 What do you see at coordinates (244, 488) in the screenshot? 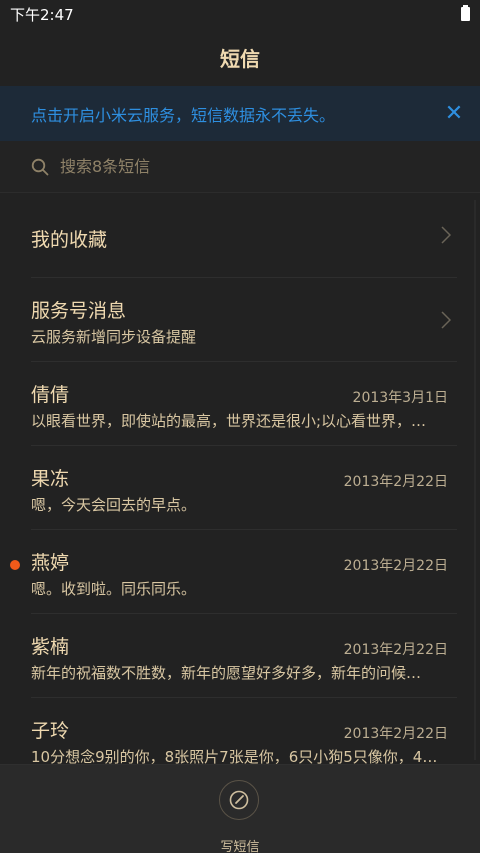
I see `conversation-row: 果冻 2013年2月22日 嗯，今天会回去的早点。` at bounding box center [244, 488].